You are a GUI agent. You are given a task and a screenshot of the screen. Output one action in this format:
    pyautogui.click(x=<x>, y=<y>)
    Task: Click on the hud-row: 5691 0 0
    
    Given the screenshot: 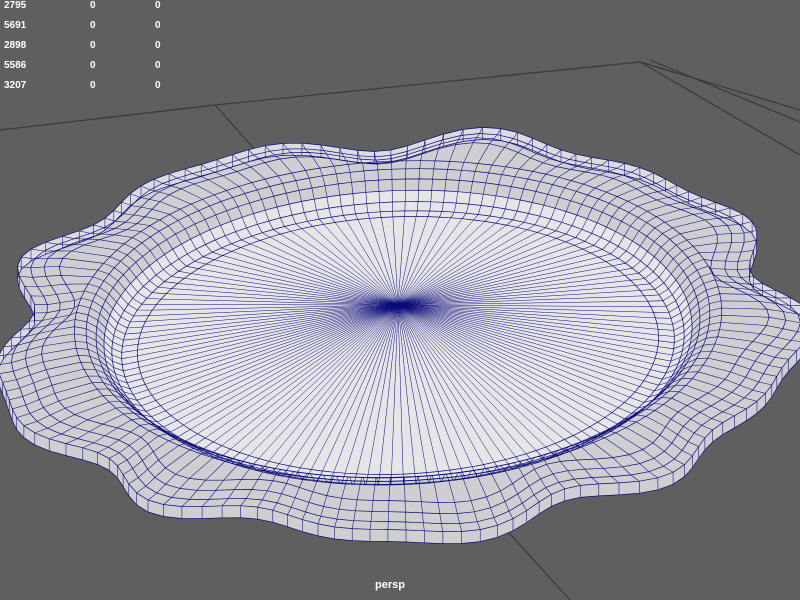 What is the action you would take?
    pyautogui.click(x=90, y=27)
    